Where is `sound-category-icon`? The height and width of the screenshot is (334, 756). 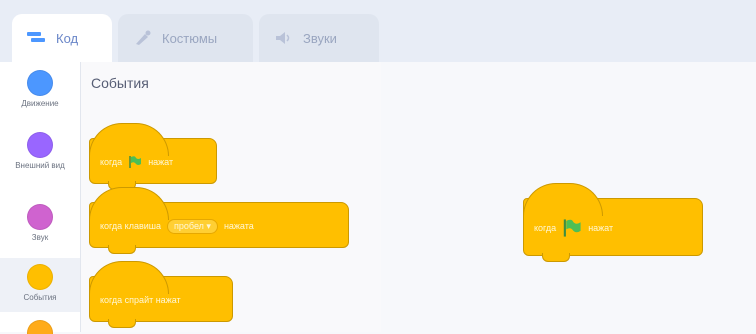 sound-category-icon is located at coordinates (40, 217).